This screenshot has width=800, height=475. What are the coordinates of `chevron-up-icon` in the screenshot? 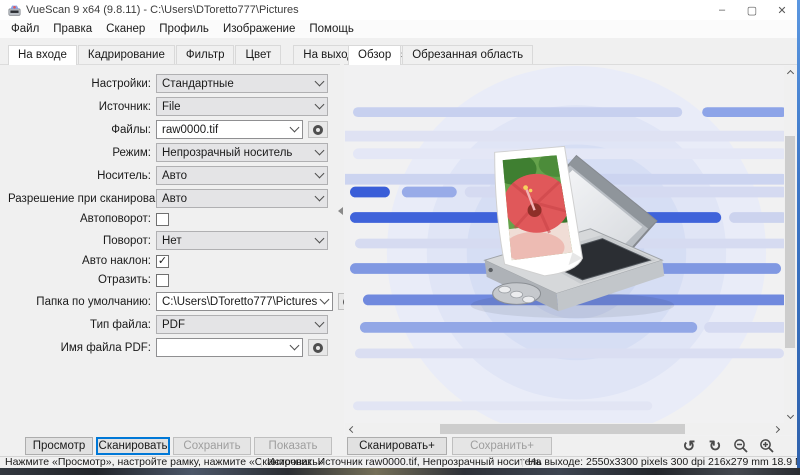 It's located at (790, 73).